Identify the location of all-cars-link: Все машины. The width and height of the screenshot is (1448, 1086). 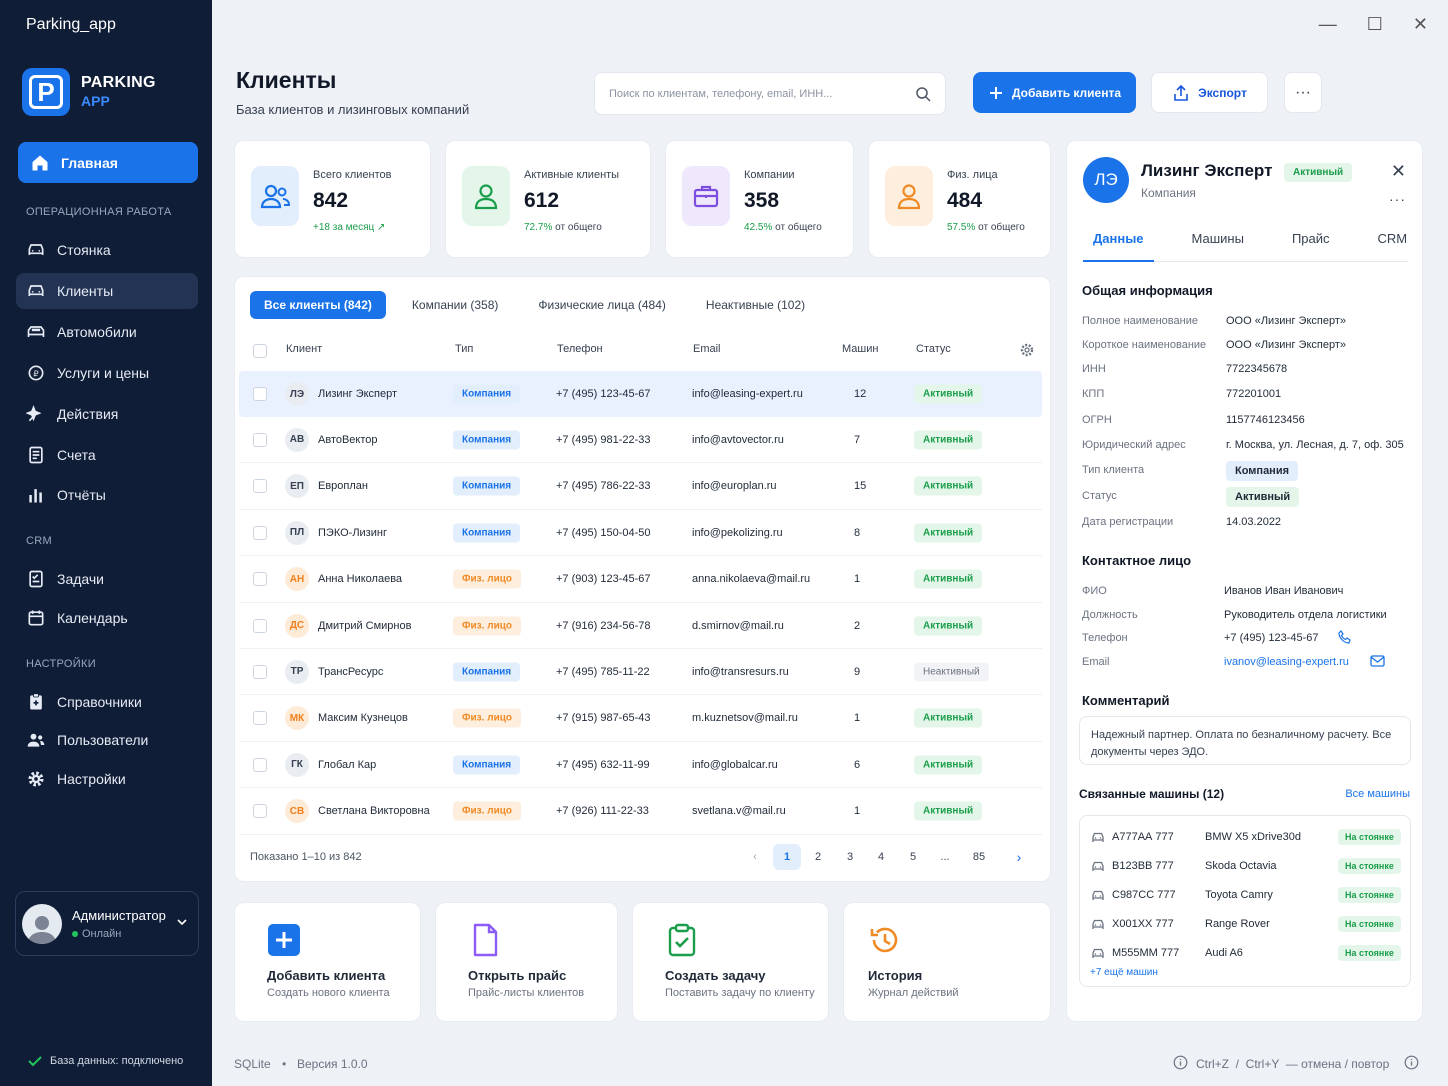
(1377, 794).